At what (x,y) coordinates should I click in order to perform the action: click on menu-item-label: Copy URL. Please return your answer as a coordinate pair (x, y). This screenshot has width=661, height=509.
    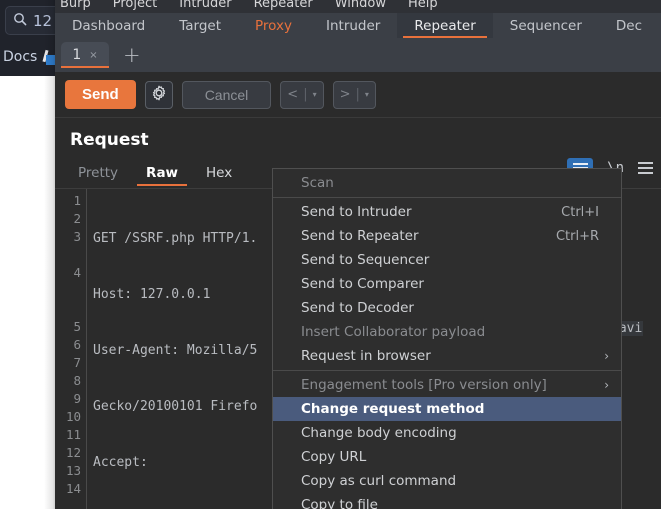
    Looking at the image, I should click on (334, 457).